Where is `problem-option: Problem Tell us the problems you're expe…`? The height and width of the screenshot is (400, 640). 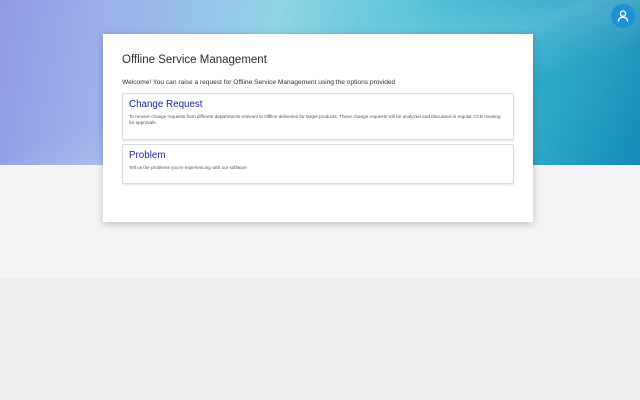
problem-option: Problem Tell us the problems you're expe… is located at coordinates (318, 164).